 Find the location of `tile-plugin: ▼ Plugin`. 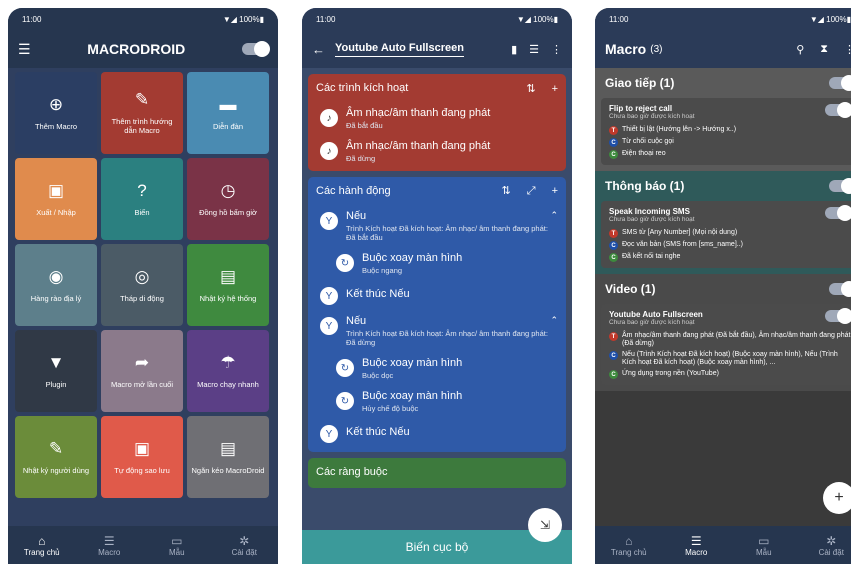

tile-plugin: ▼ Plugin is located at coordinates (56, 371).